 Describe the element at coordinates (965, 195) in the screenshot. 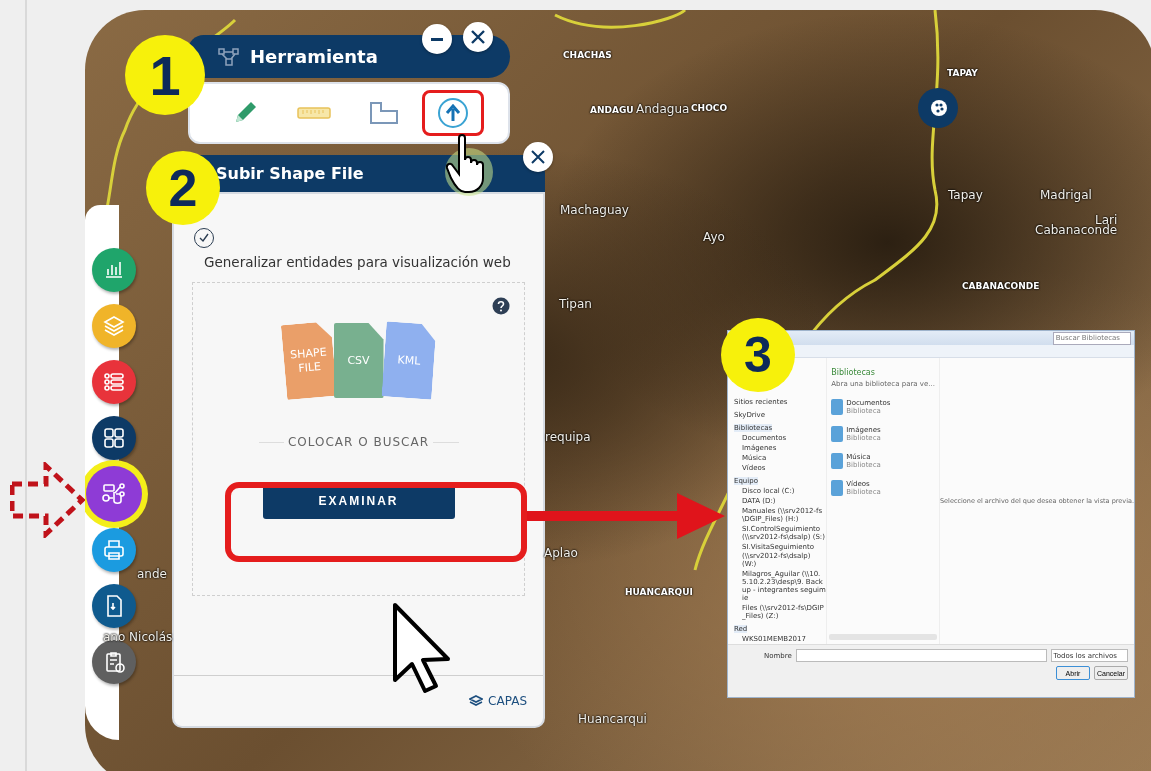

I see `map-label: Tapay` at that location.